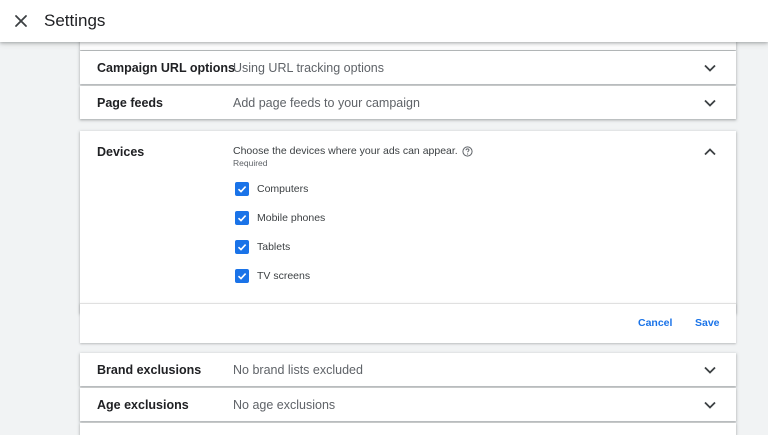 This screenshot has height=435, width=768. Describe the element at coordinates (121, 152) in the screenshot. I see `devices-label: Devices` at that location.